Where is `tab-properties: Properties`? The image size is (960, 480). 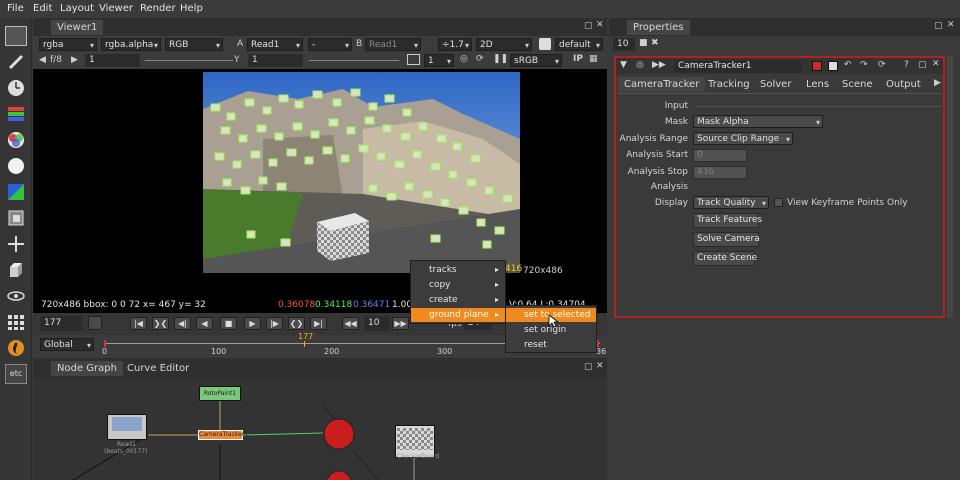 tab-properties: Properties is located at coordinates (658, 27).